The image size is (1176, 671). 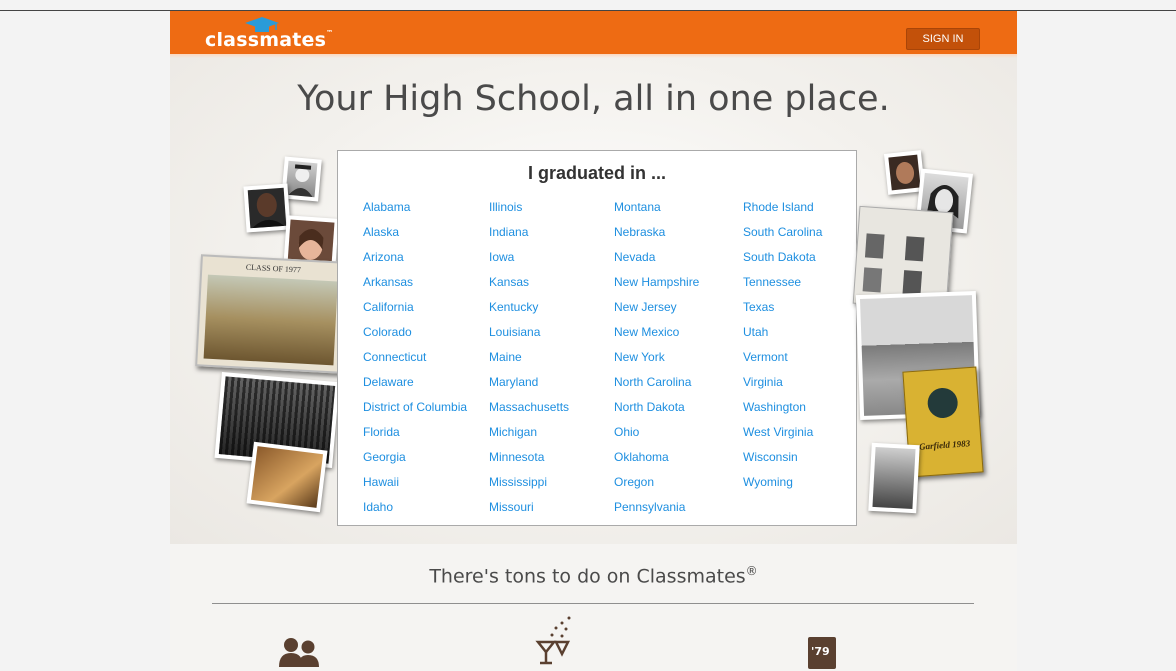 I want to click on state-link-connecticut: Connecticut, so click(x=415, y=361).